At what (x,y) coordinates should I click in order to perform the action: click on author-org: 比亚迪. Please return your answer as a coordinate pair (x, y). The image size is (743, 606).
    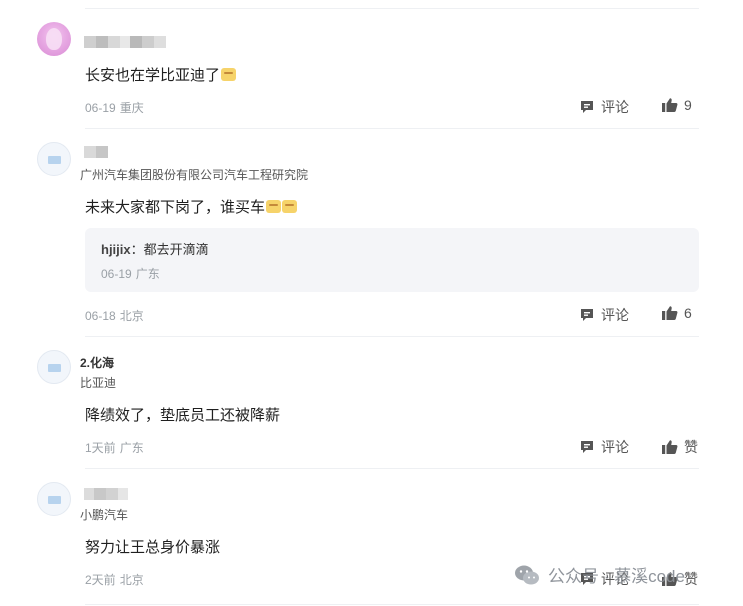
    Looking at the image, I should click on (98, 383).